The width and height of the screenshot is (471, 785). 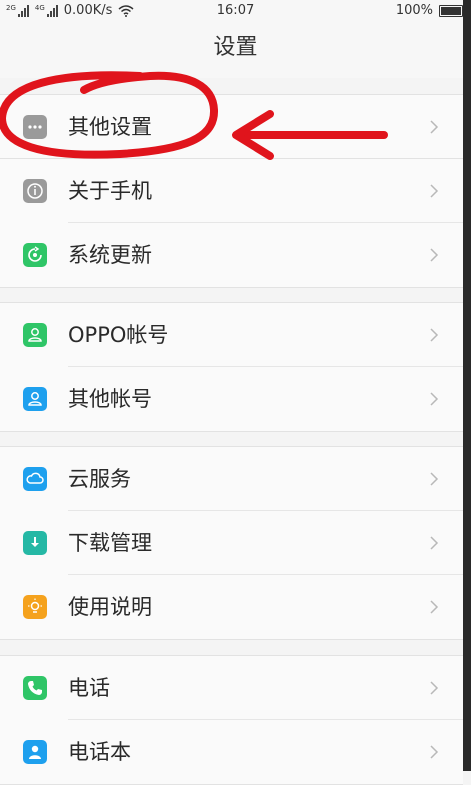 What do you see at coordinates (118, 335) in the screenshot?
I see `settings-item-label: OPPO帐号` at bounding box center [118, 335].